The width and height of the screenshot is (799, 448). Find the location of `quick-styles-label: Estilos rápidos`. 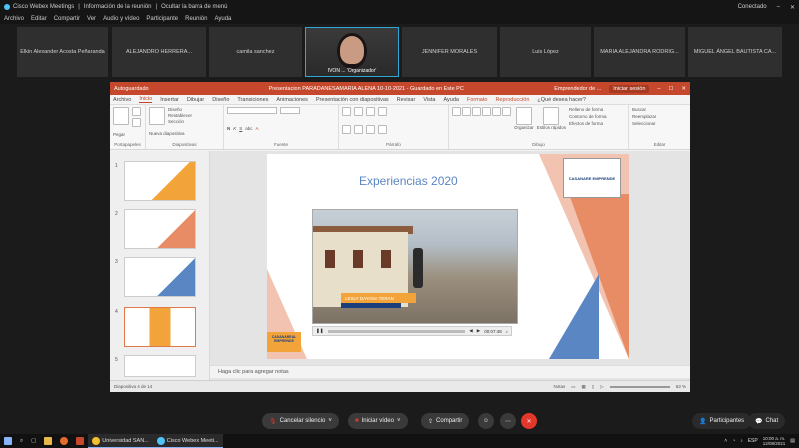

quick-styles-label: Estilos rápidos is located at coordinates (551, 127).